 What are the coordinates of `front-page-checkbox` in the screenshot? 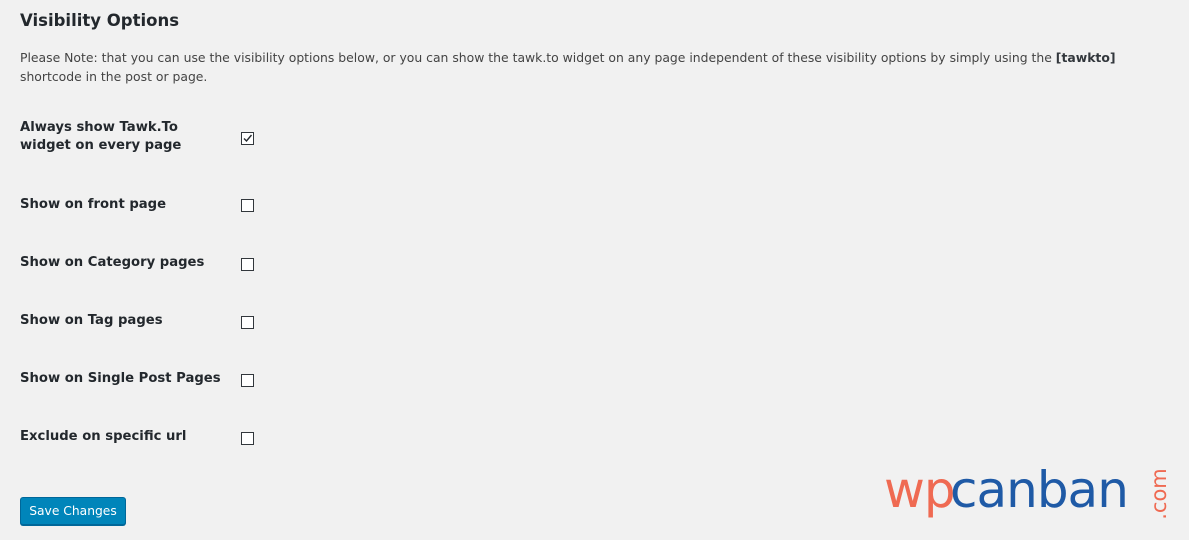 It's located at (247, 205).